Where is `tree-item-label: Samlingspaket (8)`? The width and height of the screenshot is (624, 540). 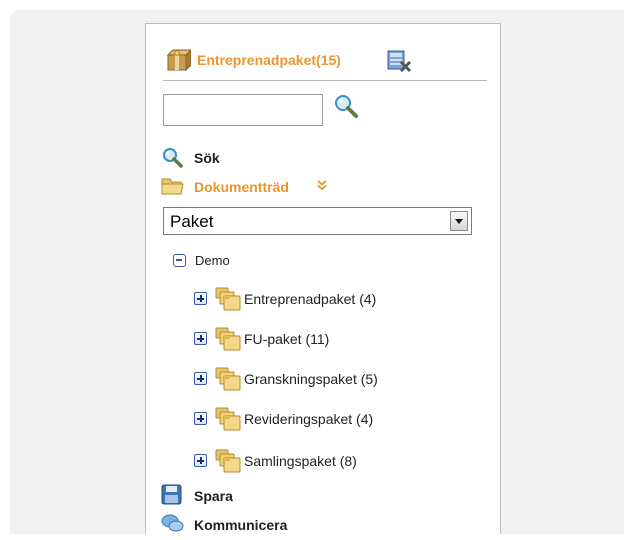
tree-item-label: Samlingspaket (8) is located at coordinates (300, 461).